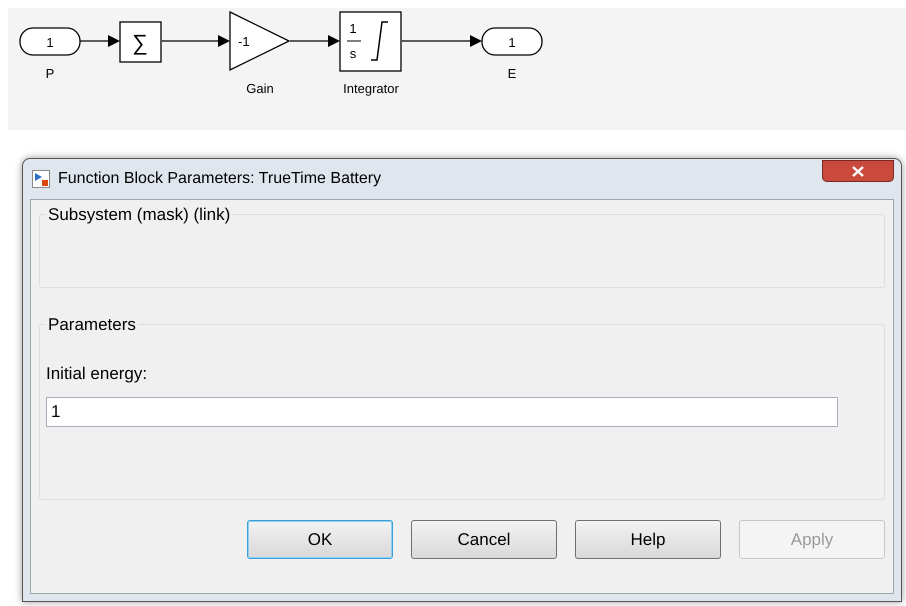 The image size is (906, 606). Describe the element at coordinates (50, 73) in the screenshot. I see `block-label: P` at that location.